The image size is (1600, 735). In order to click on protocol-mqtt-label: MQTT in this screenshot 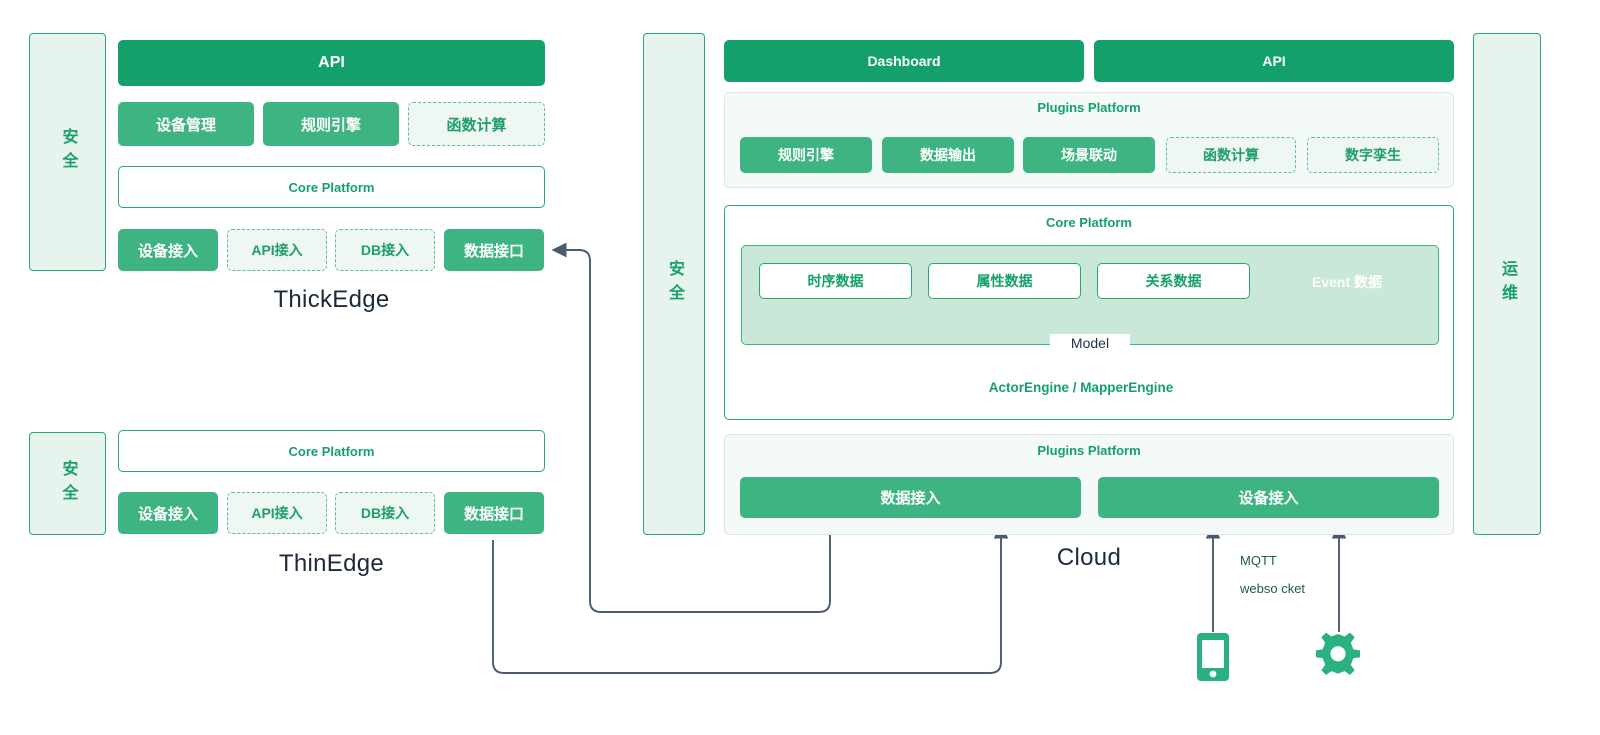, I will do `click(1258, 560)`.